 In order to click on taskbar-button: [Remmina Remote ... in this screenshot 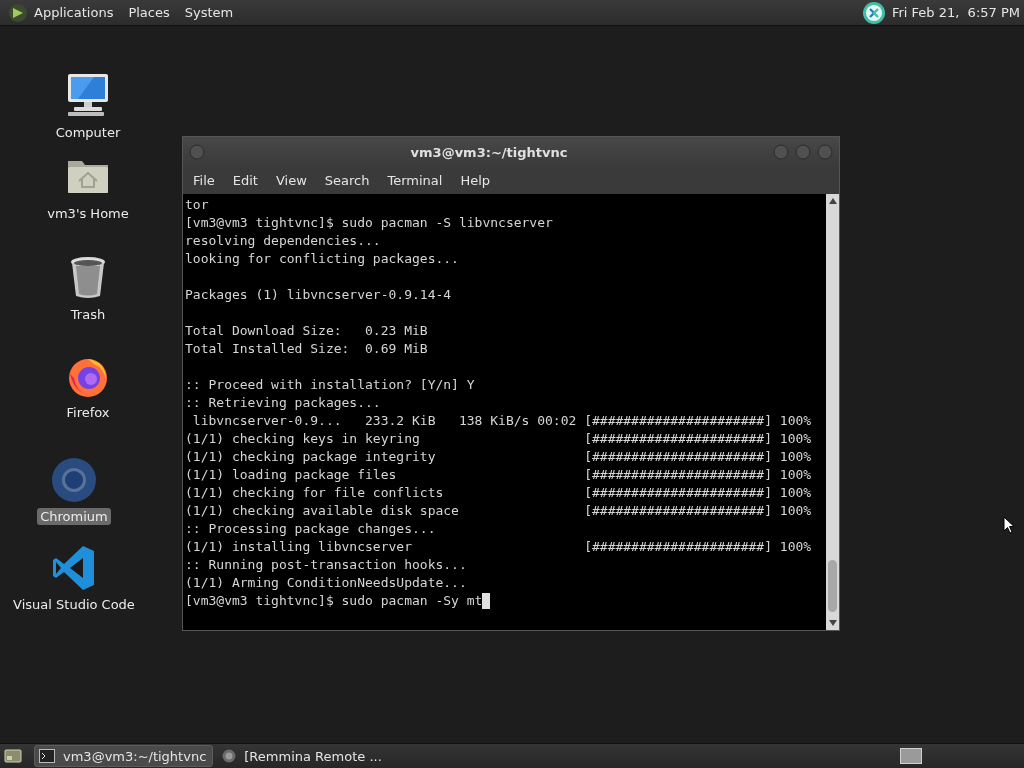, I will do `click(303, 756)`.